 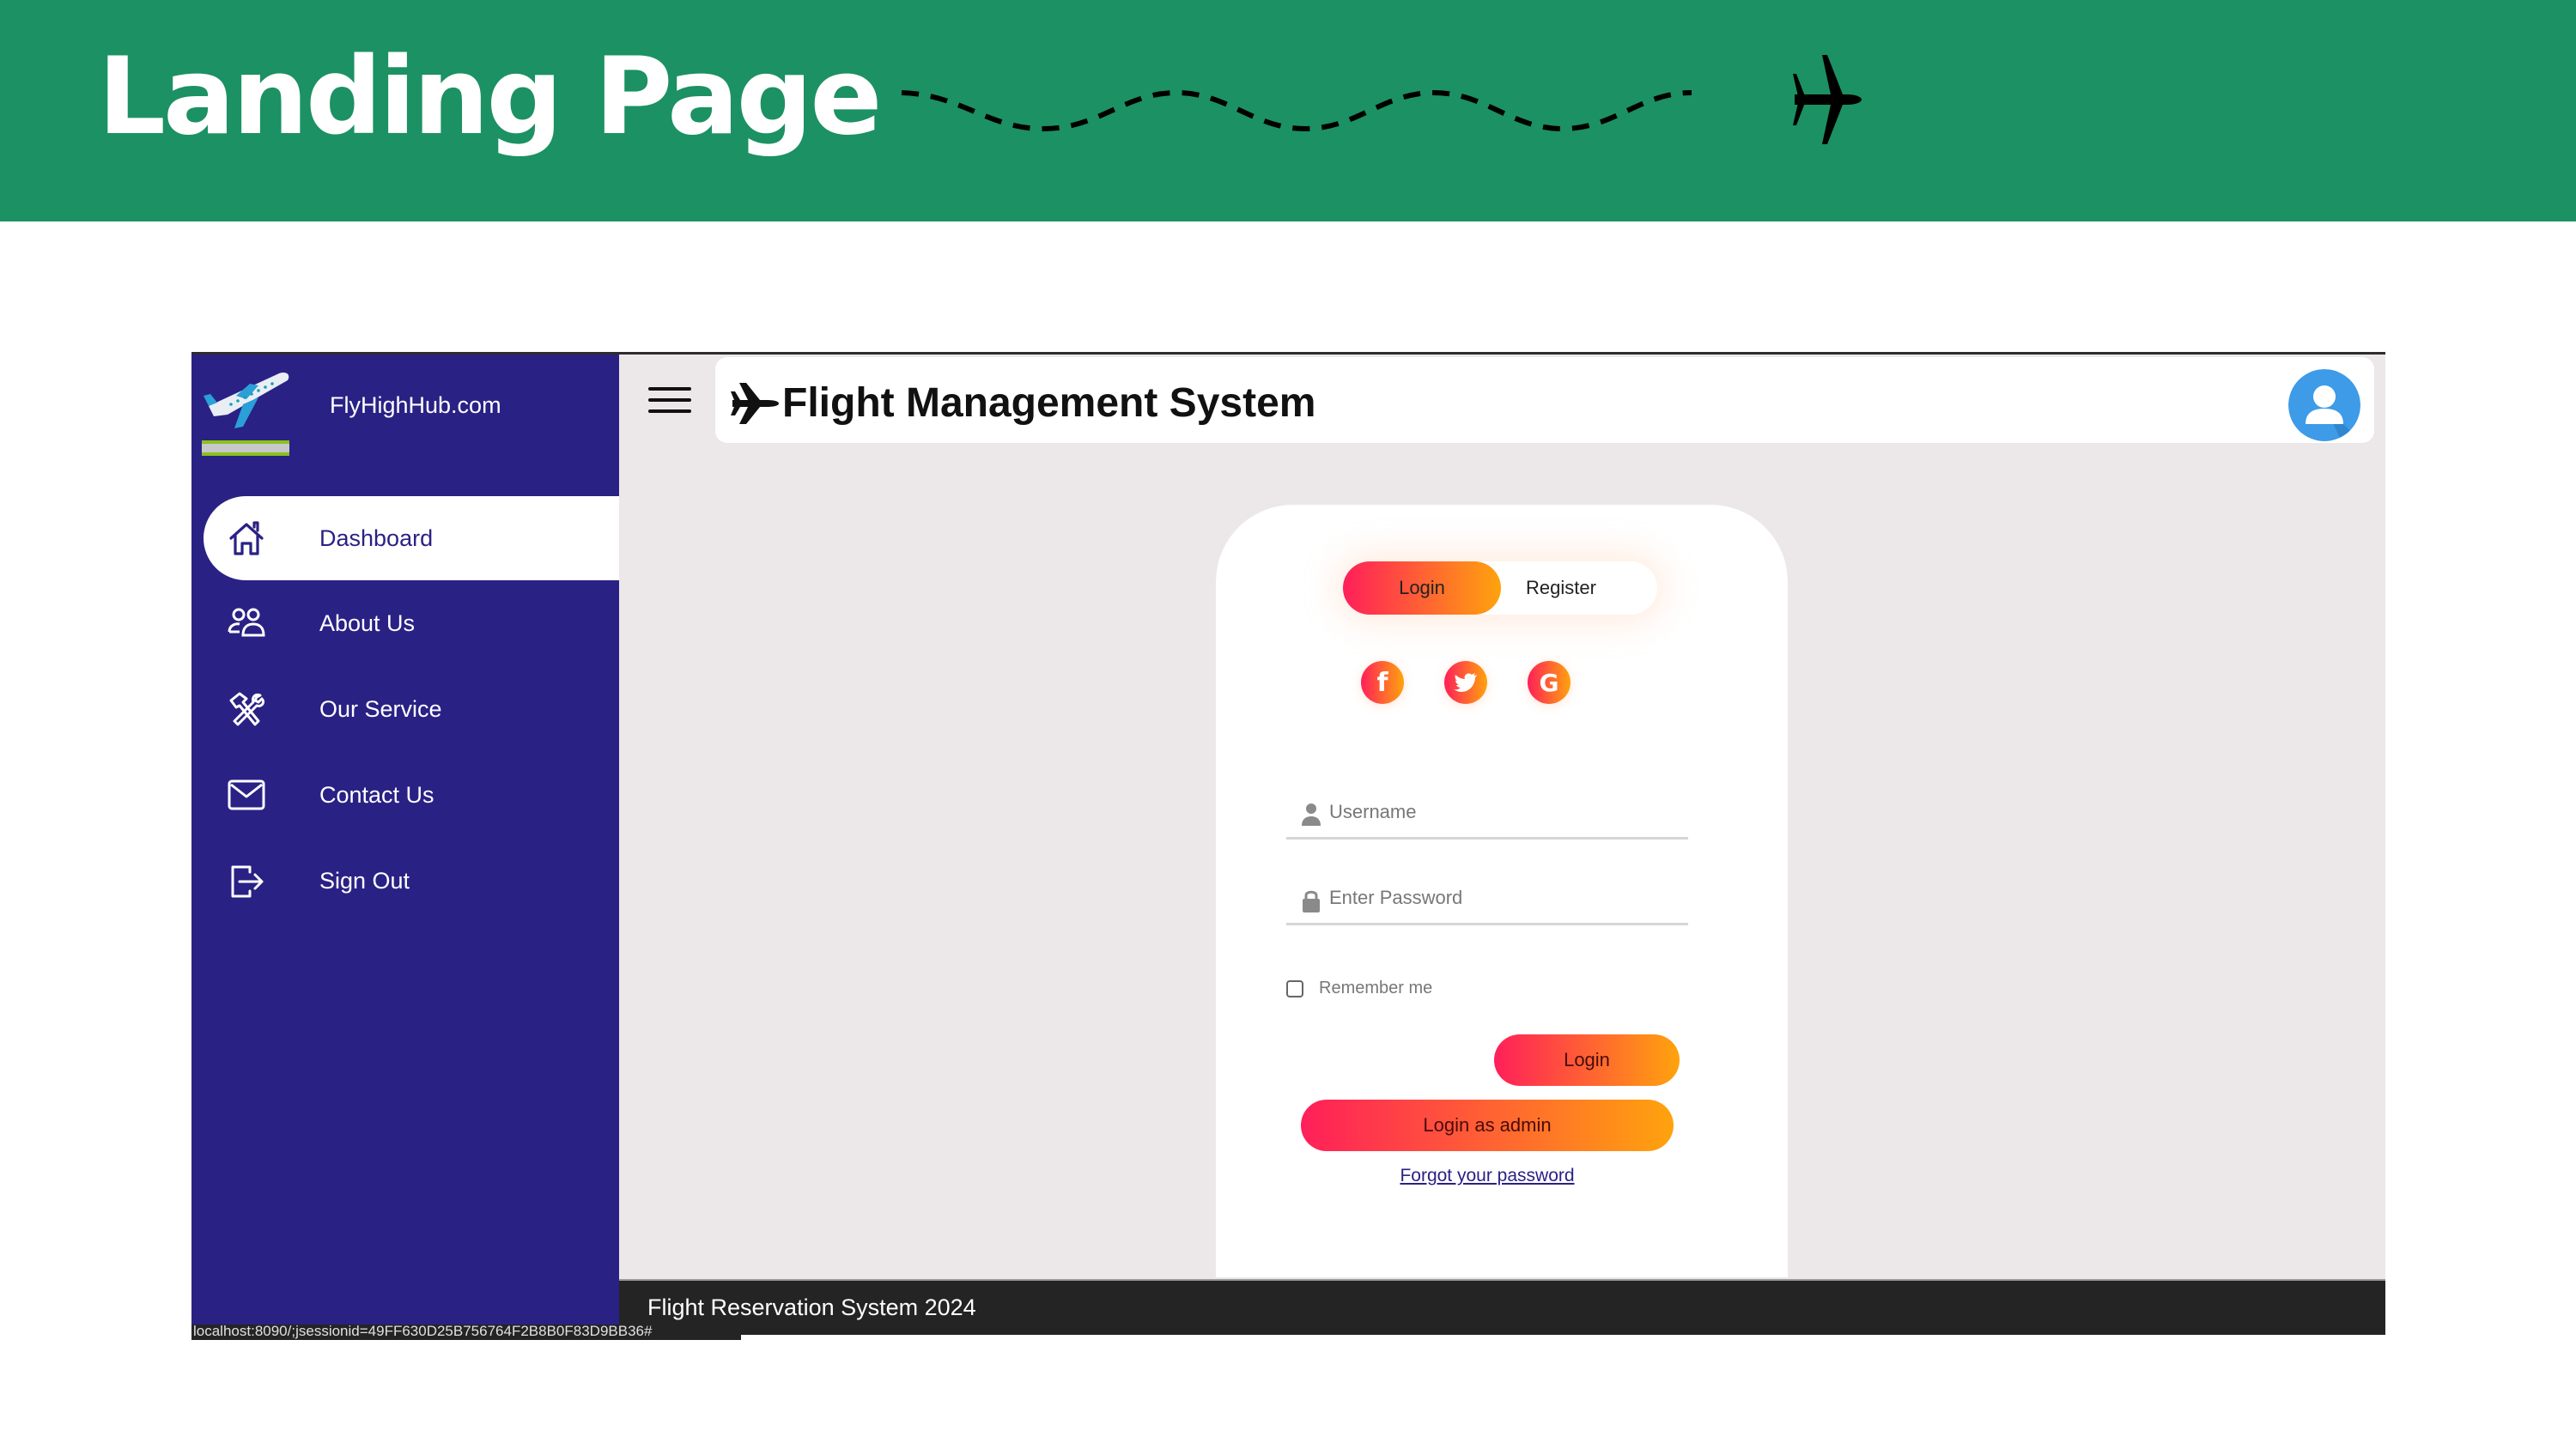 What do you see at coordinates (247, 538) in the screenshot?
I see `home-icon` at bounding box center [247, 538].